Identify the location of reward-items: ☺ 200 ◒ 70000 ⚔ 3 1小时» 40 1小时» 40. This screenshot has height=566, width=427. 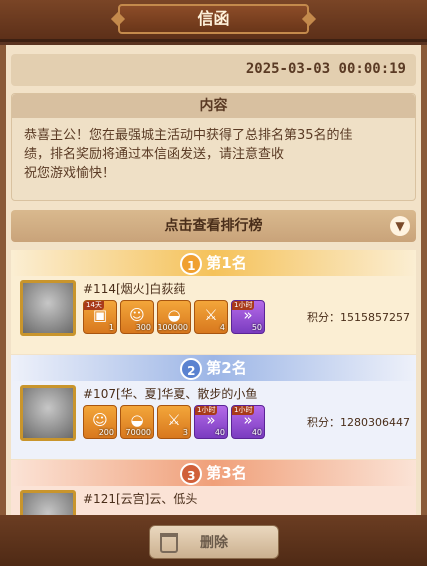
(174, 422).